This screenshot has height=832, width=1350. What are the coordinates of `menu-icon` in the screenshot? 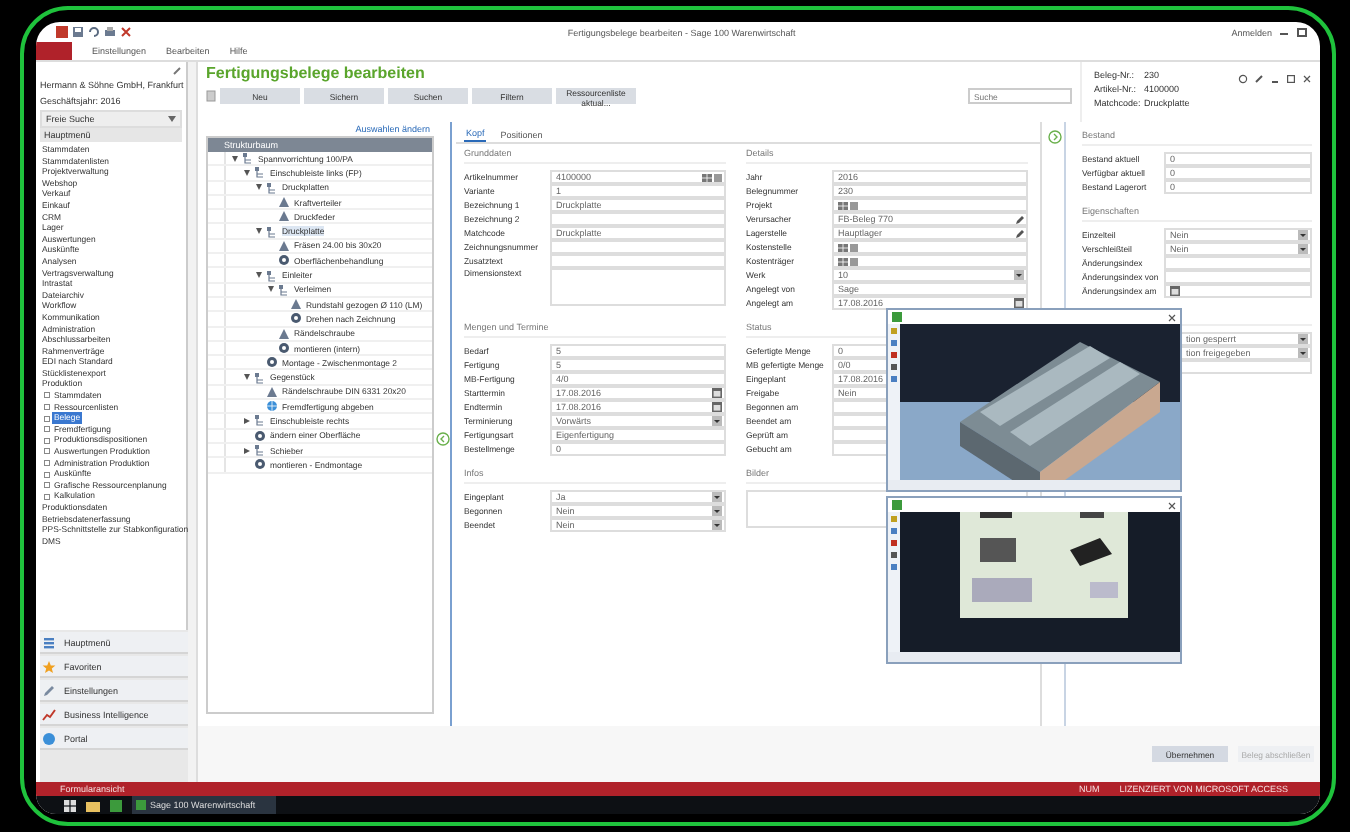 It's located at (49, 642).